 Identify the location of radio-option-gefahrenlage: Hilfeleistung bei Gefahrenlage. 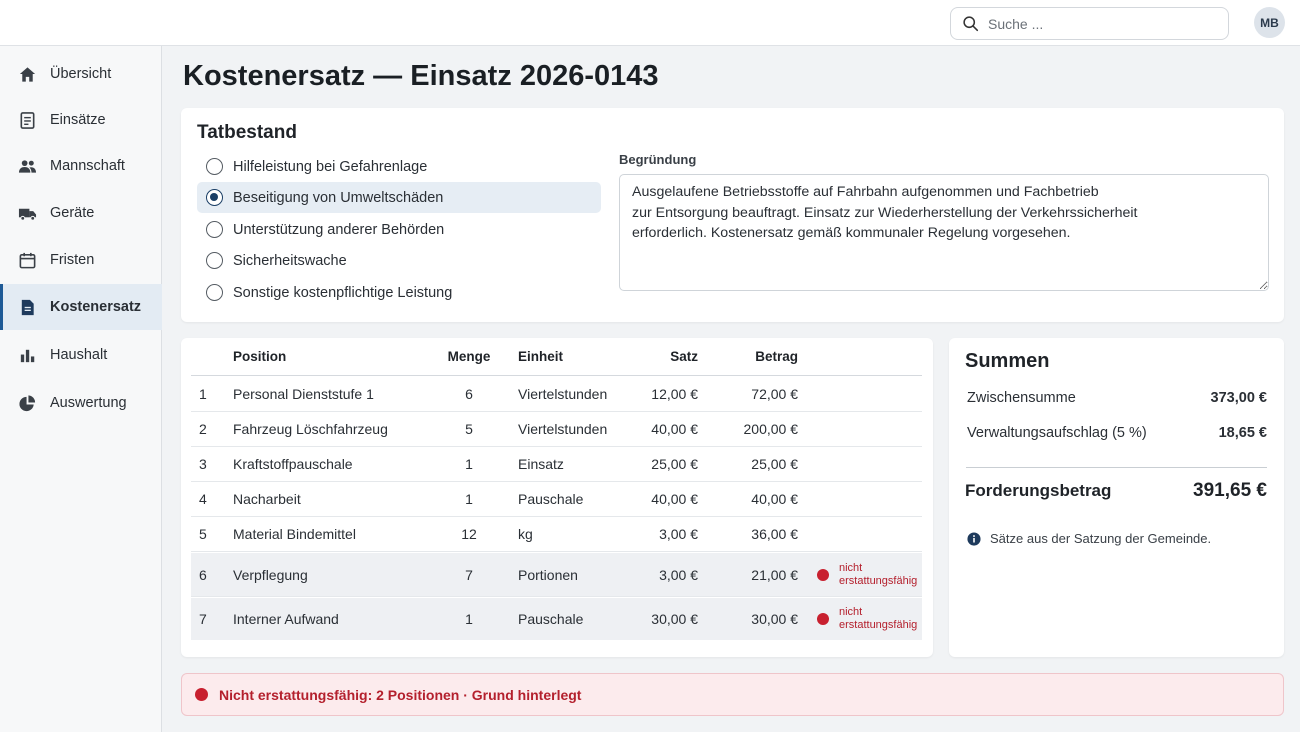
(399, 166).